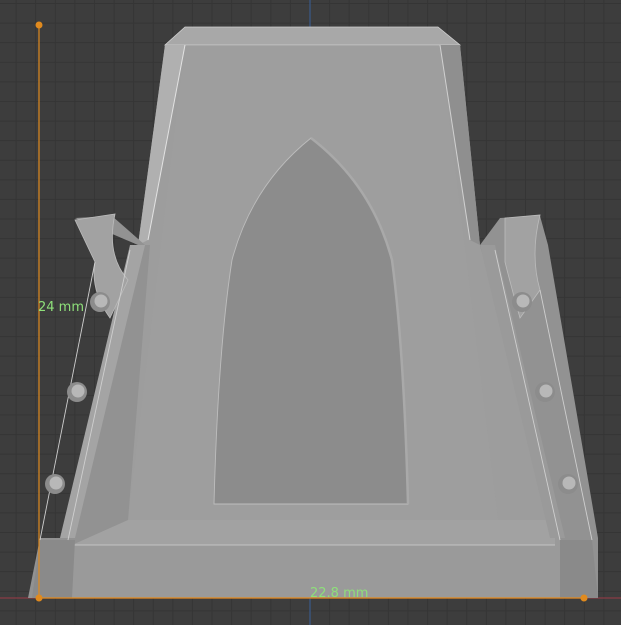 The width and height of the screenshot is (621, 625). Describe the element at coordinates (312, 36) in the screenshot. I see `model-top-chamfer` at that location.